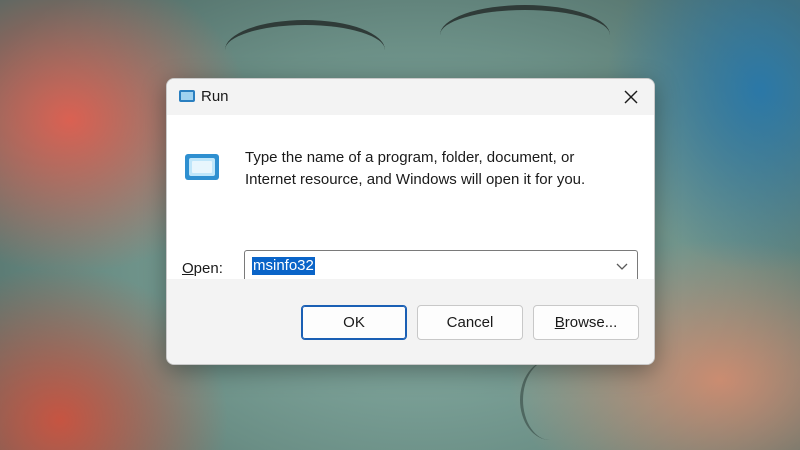  Describe the element at coordinates (215, 96) in the screenshot. I see `window-title: Run` at that location.